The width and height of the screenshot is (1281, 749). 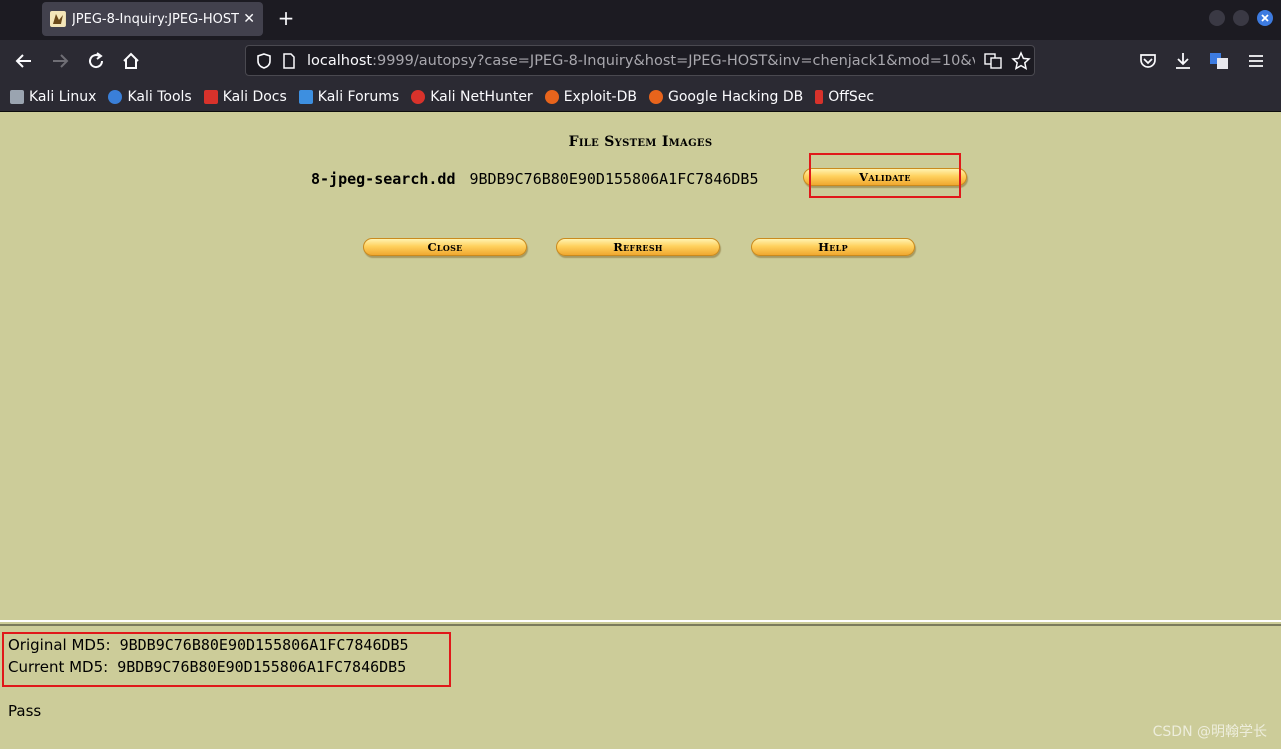 I want to click on kali-dragon-icon, so click(x=17, y=96).